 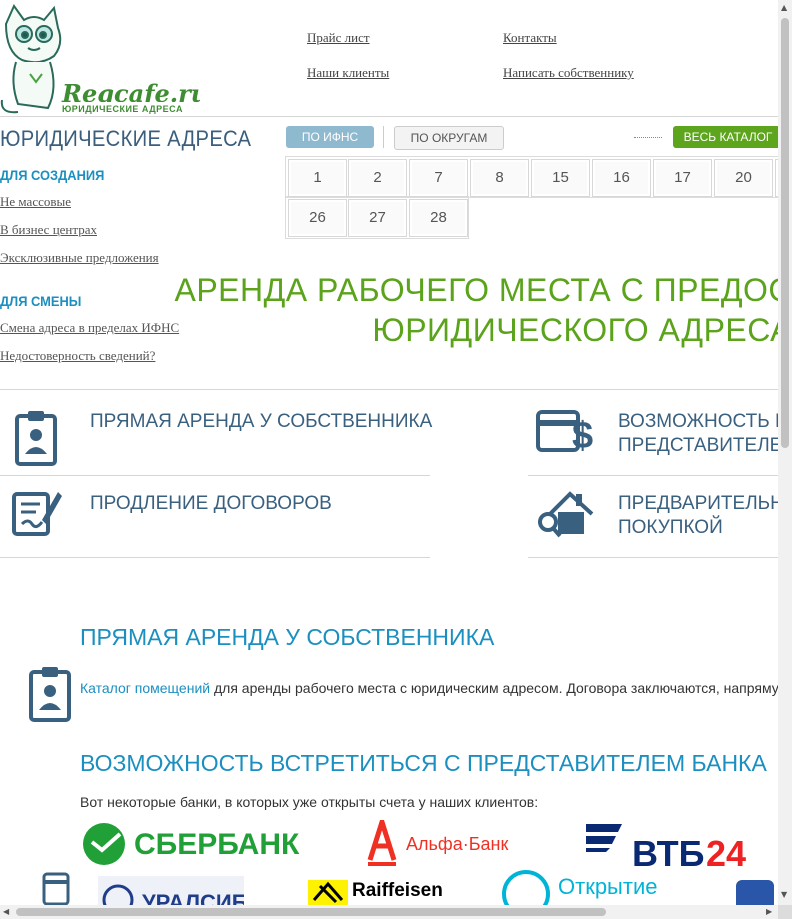 I want to click on clients-link: Наши клиенты, so click(x=348, y=73).